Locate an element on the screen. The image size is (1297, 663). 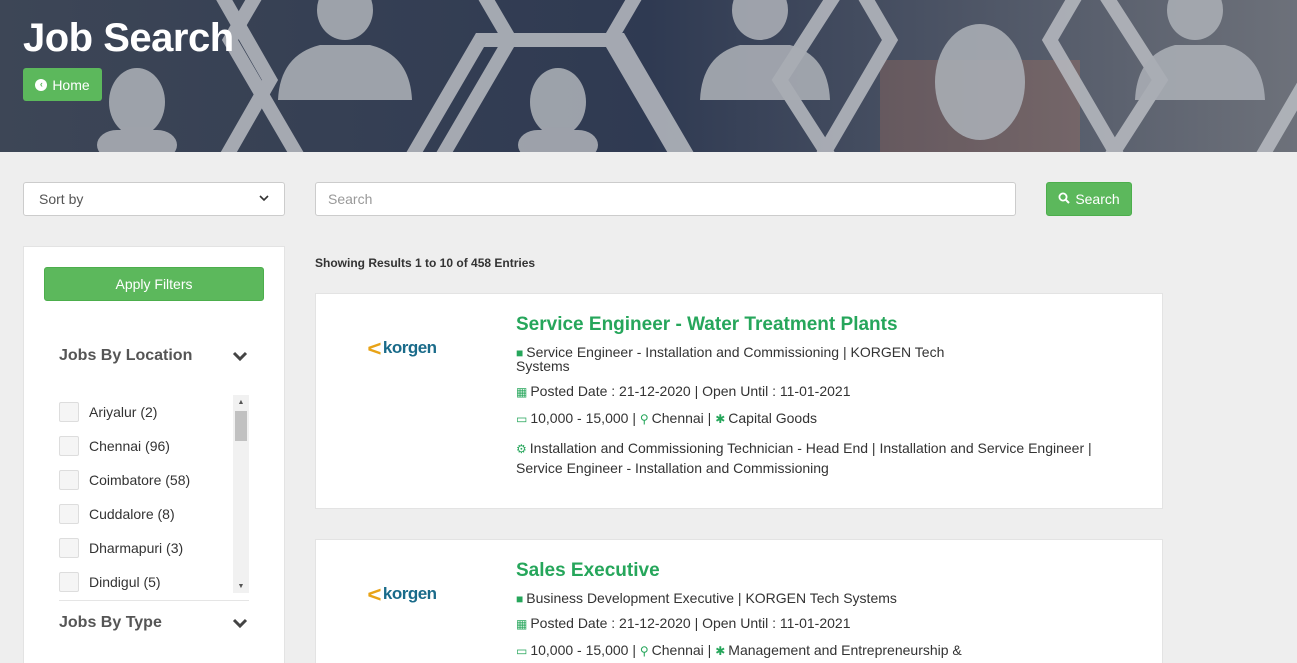
location-filter-label: Ariyalur (2) is located at coordinates (123, 412).